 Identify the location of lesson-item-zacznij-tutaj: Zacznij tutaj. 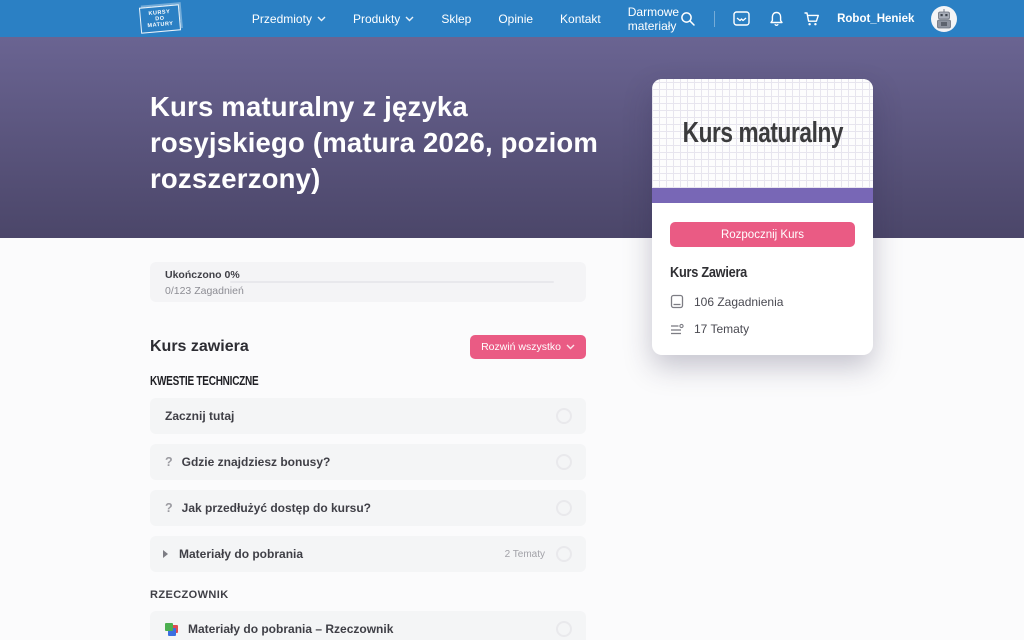
(368, 416).